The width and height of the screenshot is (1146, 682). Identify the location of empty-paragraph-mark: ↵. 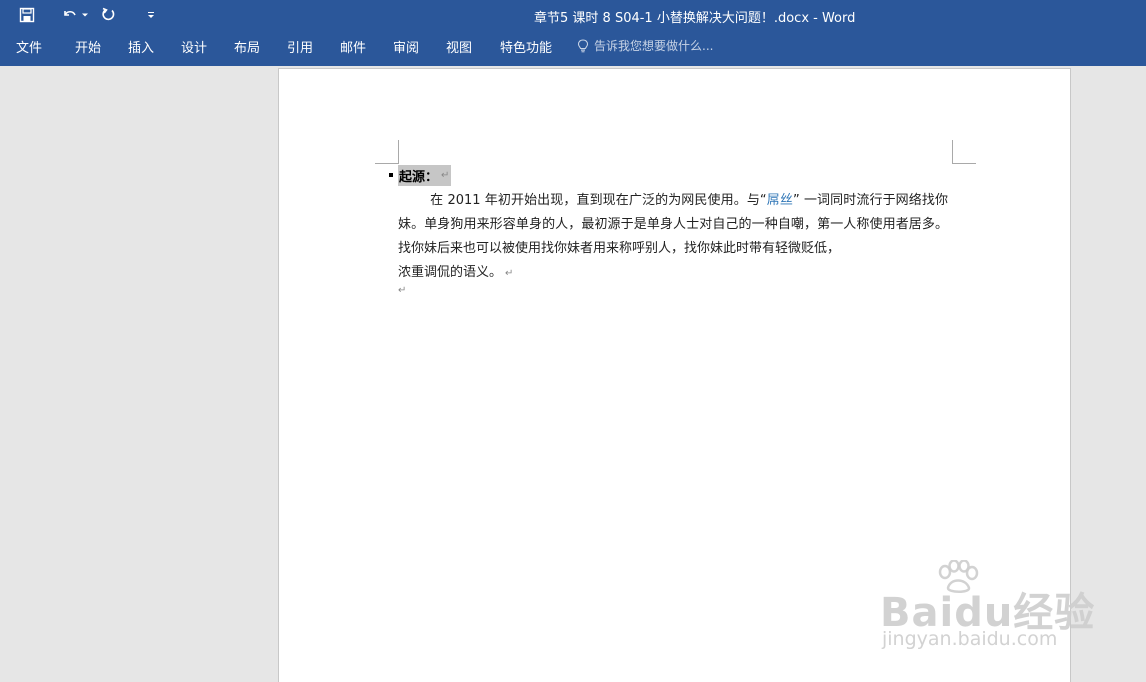
(402, 290).